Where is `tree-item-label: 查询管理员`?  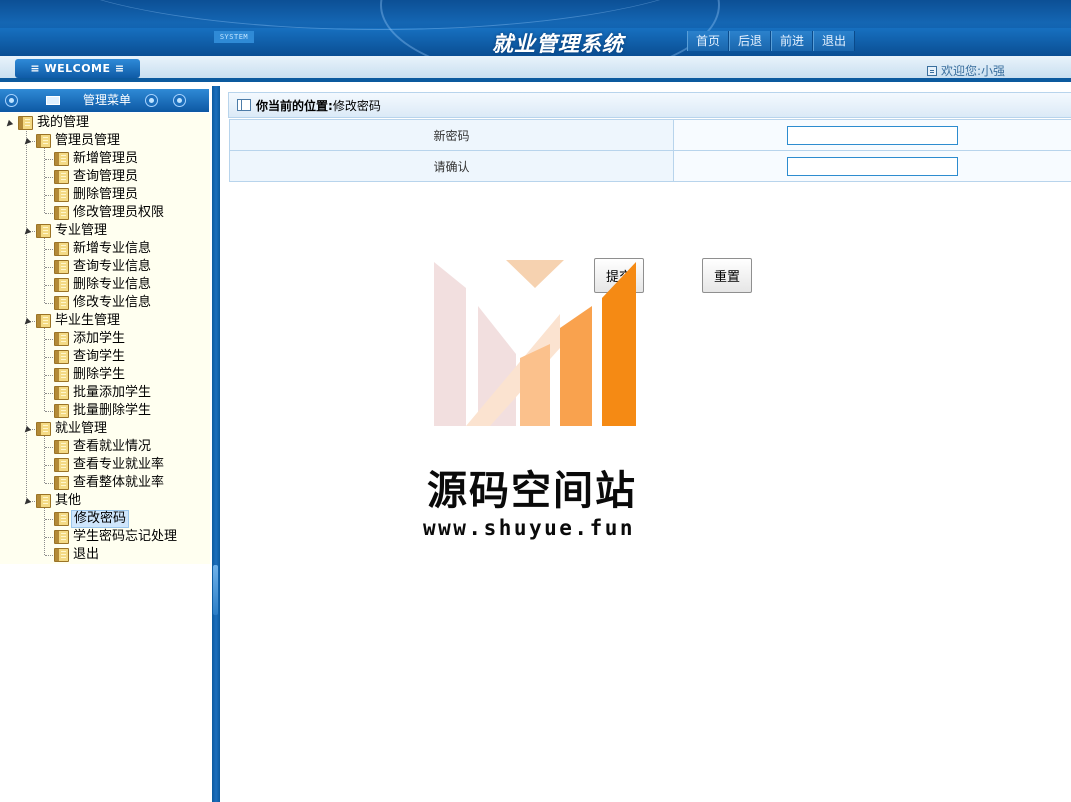
tree-item-label: 查询管理员 is located at coordinates (106, 176).